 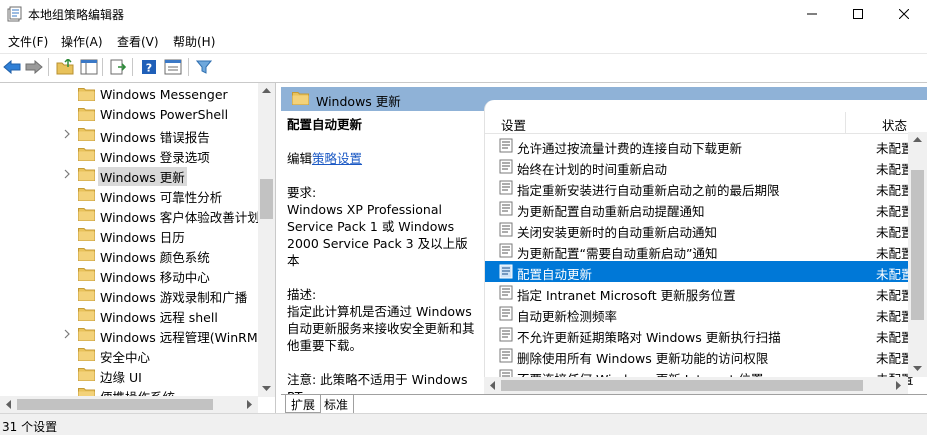 I want to click on list-item: 指定重新安装进行自动重新启动之前的最后期限 未配置, so click(x=699, y=187).